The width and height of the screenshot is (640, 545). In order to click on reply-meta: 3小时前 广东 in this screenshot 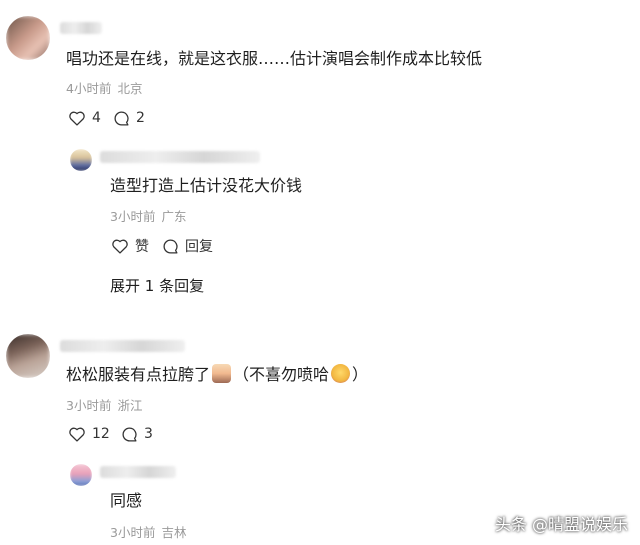, I will do `click(151, 217)`.